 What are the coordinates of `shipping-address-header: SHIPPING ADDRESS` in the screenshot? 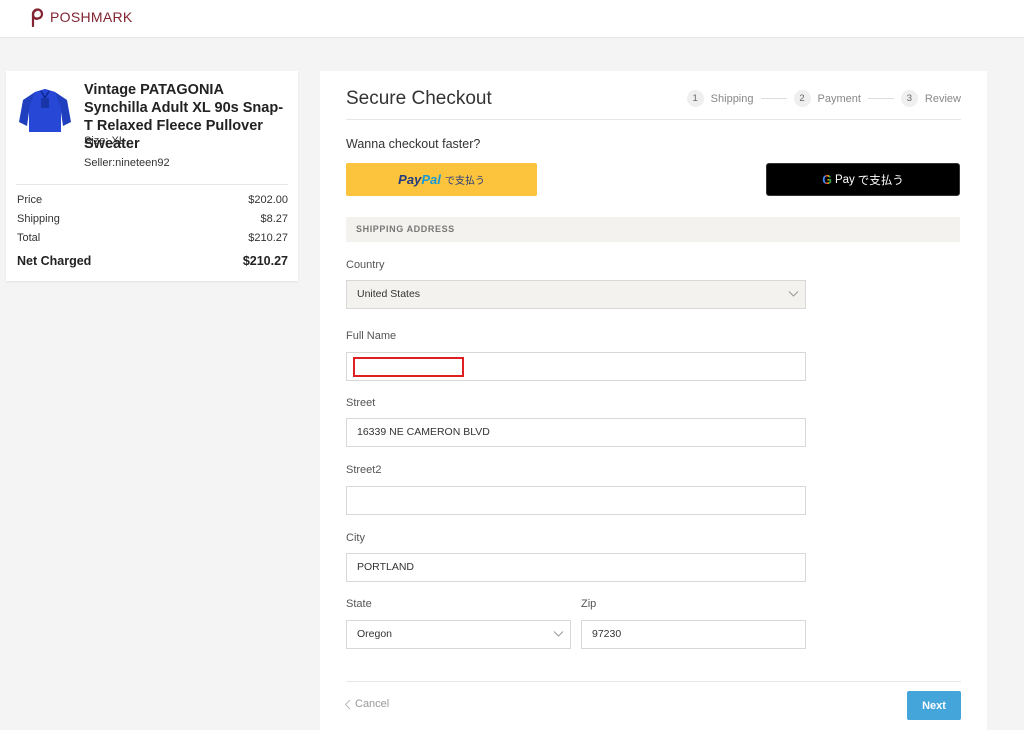 It's located at (653, 229).